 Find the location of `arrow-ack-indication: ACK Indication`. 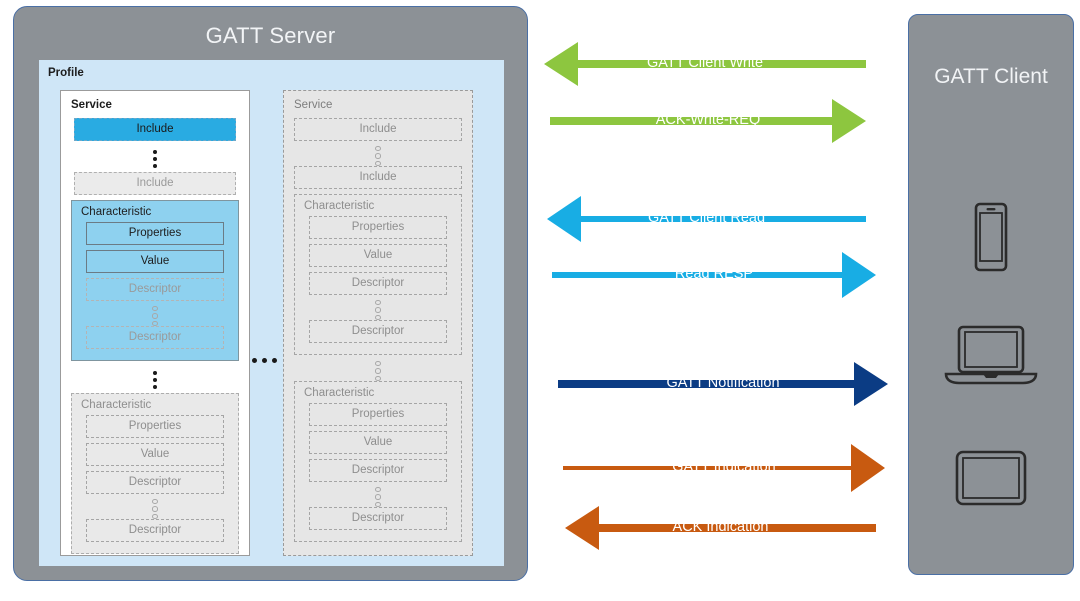

arrow-ack-indication: ACK Indication is located at coordinates (720, 528).